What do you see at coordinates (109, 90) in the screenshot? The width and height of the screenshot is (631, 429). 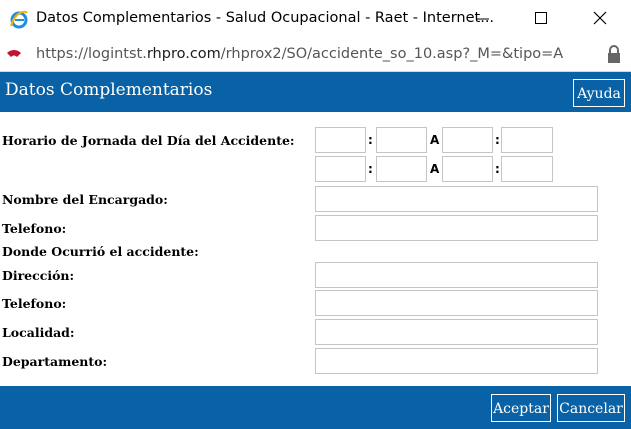 I see `page-title: Datos Complementarios` at bounding box center [109, 90].